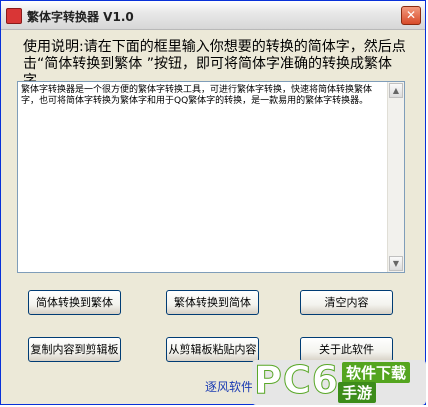  I want to click on pc6-watermark: PC6 软件下载 手游, so click(339, 381).